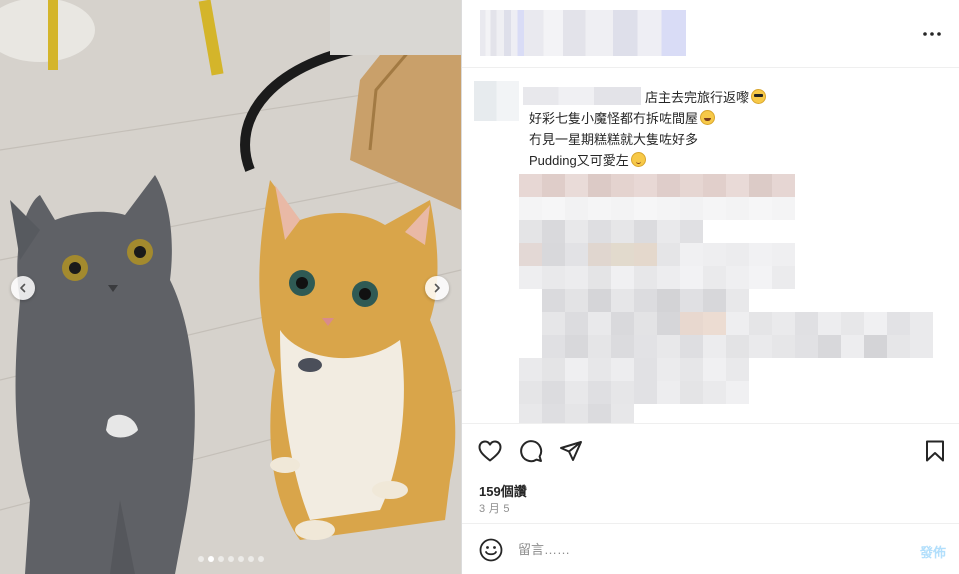 The height and width of the screenshot is (574, 959). I want to click on post-comment-button: 發佈, so click(933, 551).